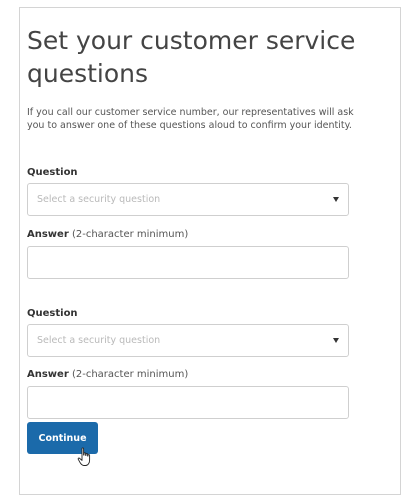 The height and width of the screenshot is (498, 407). I want to click on question-1-select: Select a security question, so click(188, 199).